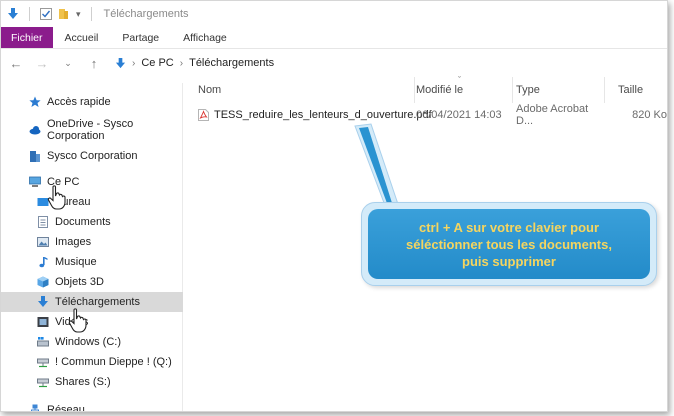  I want to click on sidebar-item-telechargements: Téléchargements, so click(92, 302).